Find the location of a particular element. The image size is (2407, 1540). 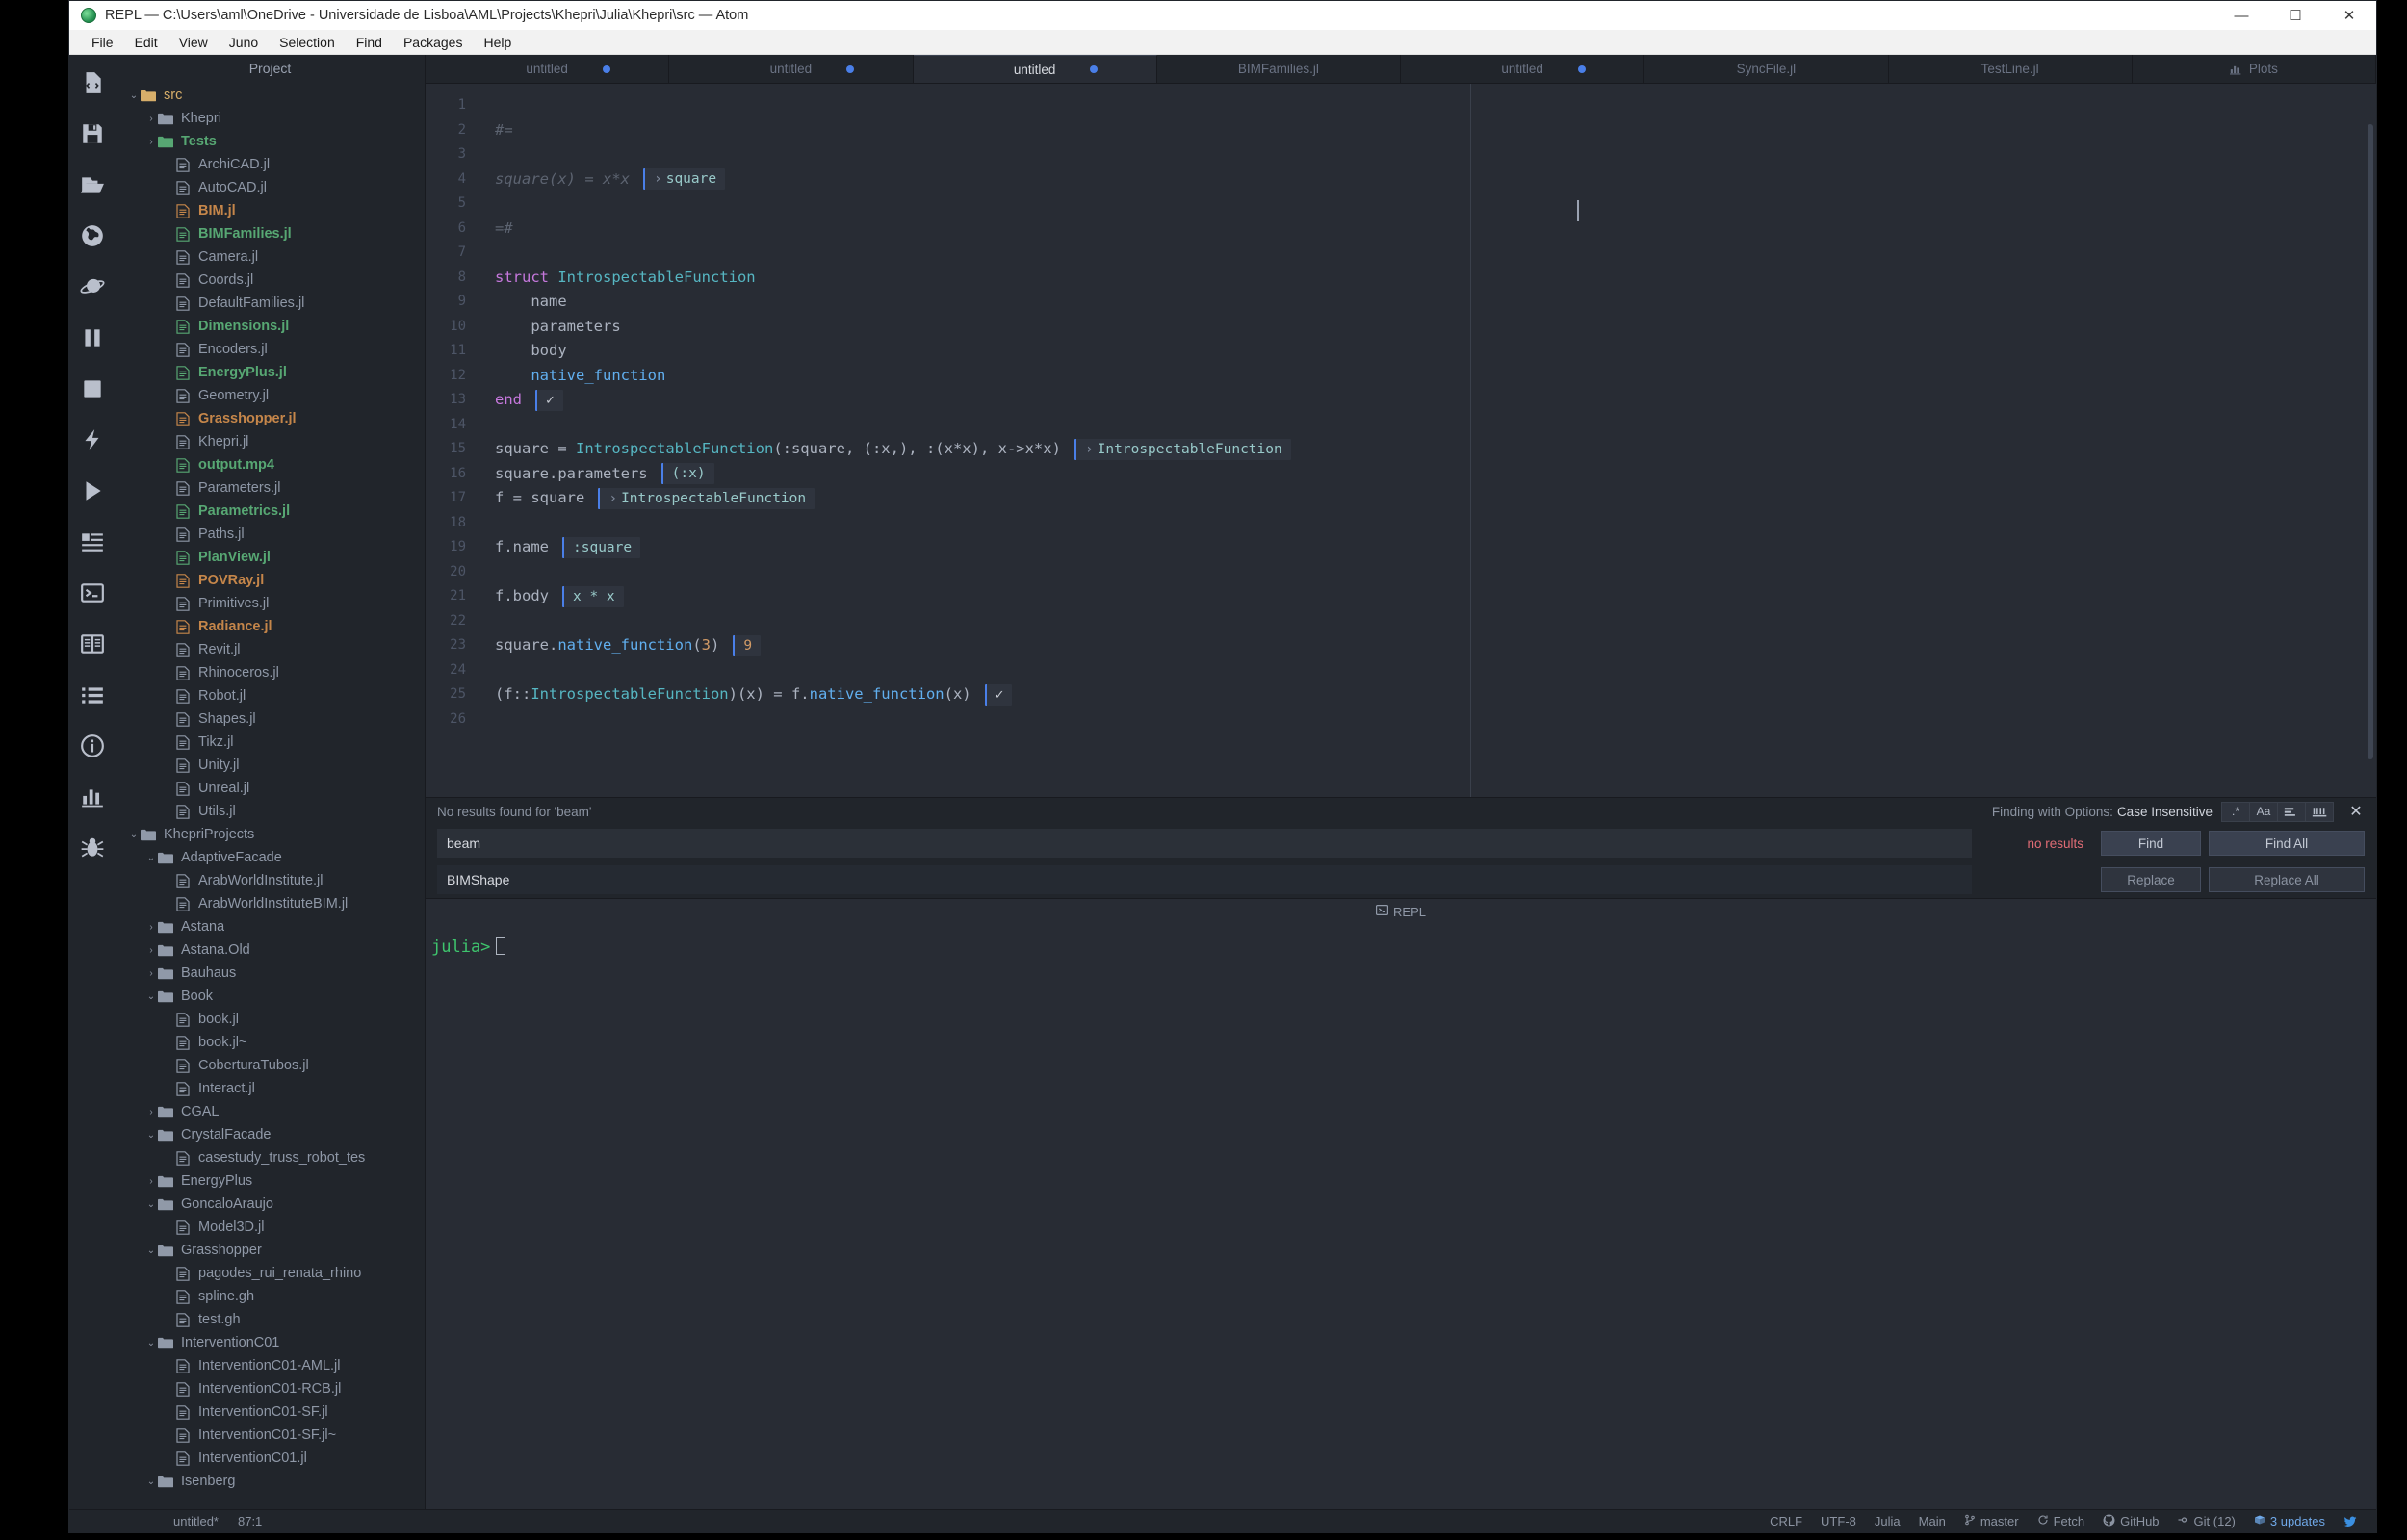

menu-view: View is located at coordinates (193, 42).